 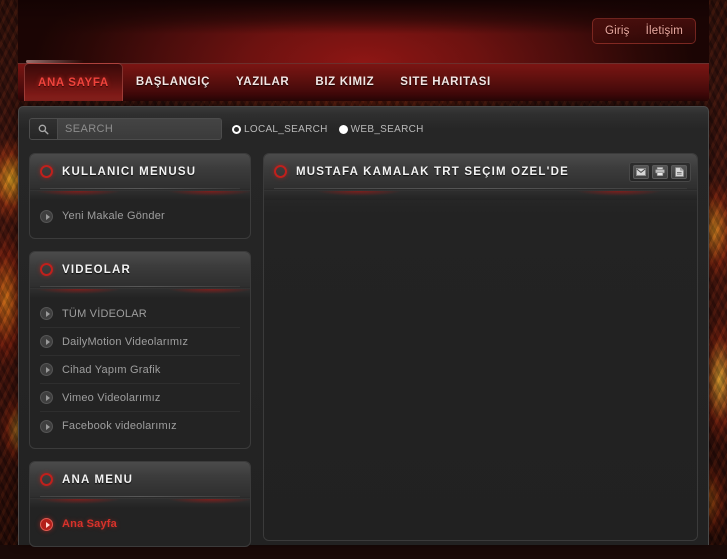 What do you see at coordinates (445, 82) in the screenshot?
I see `nav-item-site-haritasi: SITE HARITASI` at bounding box center [445, 82].